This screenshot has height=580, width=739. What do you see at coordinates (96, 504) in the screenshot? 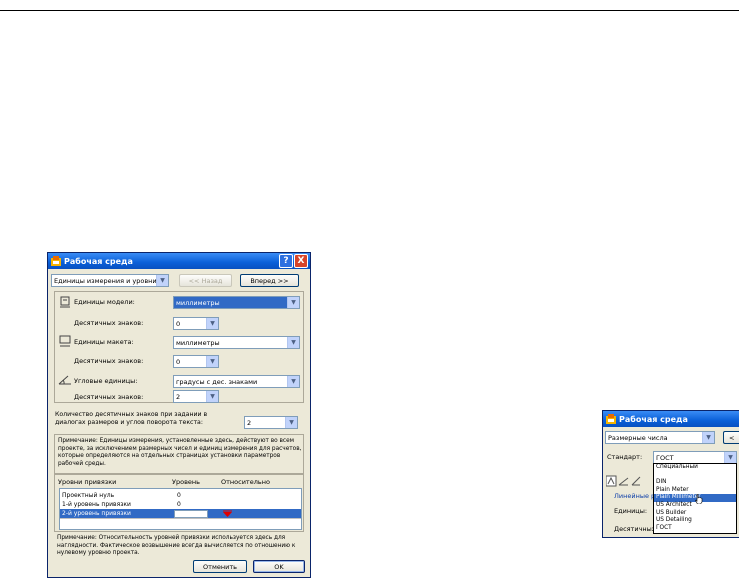
I see `level-name: 1-й уровень привязки` at bounding box center [96, 504].